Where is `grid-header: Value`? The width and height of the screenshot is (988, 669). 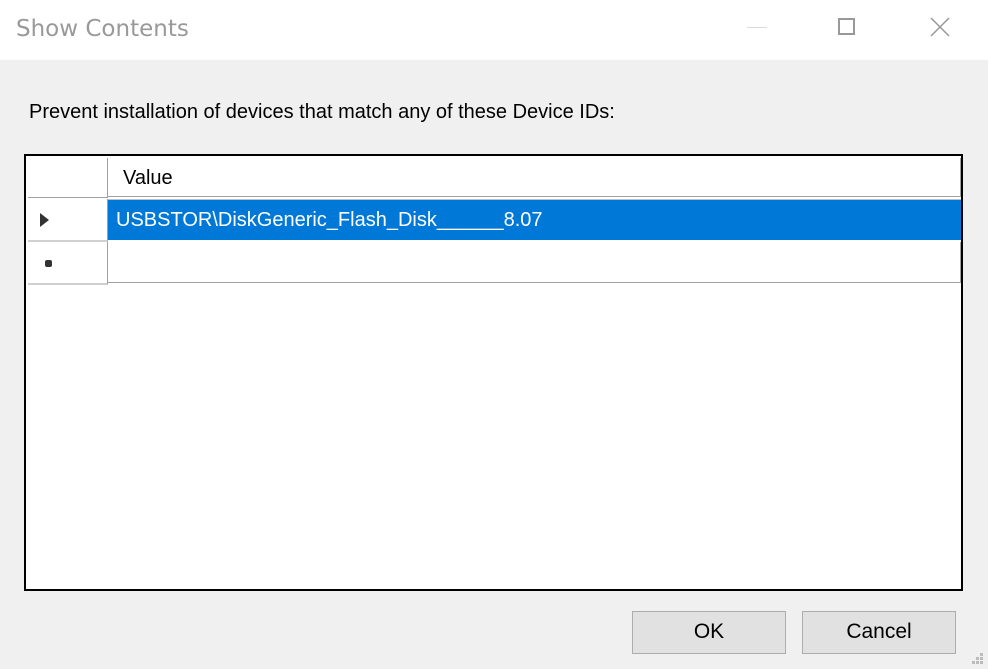
grid-header: Value is located at coordinates (494, 178).